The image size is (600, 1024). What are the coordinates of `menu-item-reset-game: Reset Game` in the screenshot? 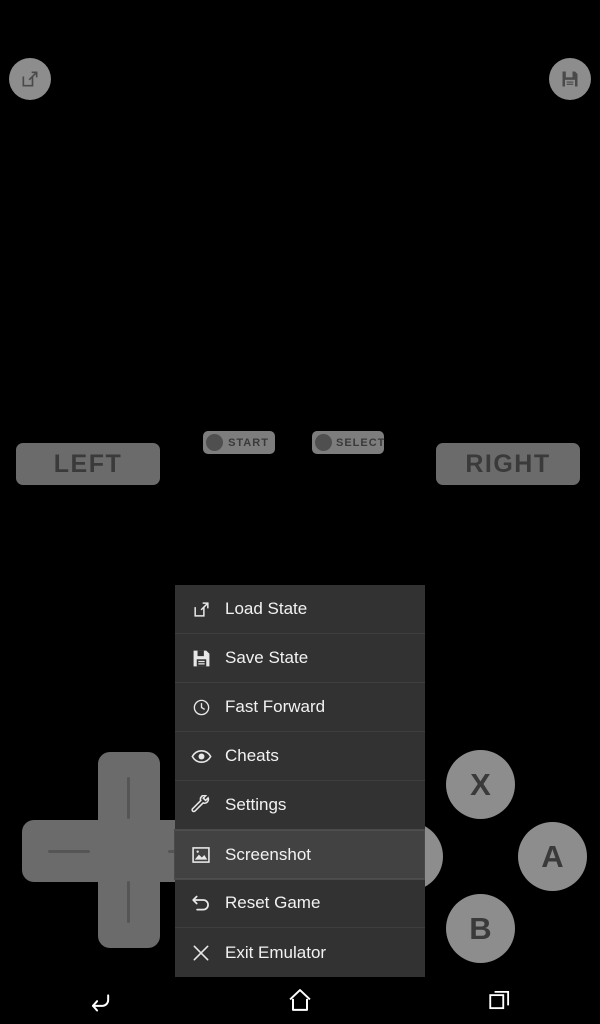 It's located at (300, 903).